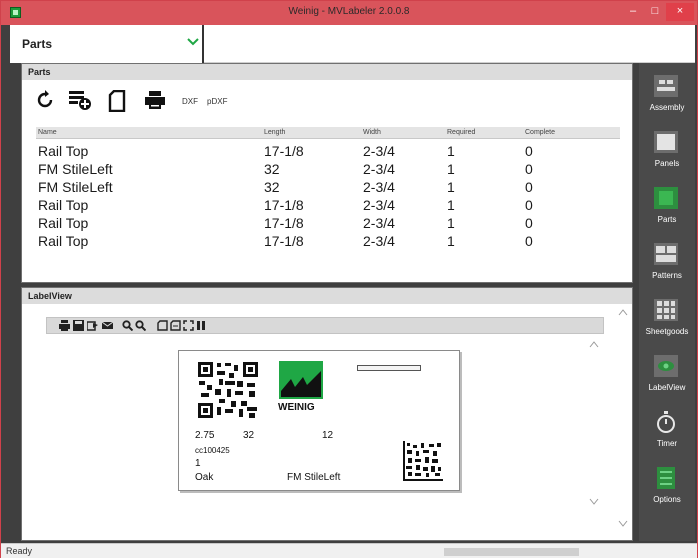  Describe the element at coordinates (389, 368) in the screenshot. I see `label-slot` at that location.